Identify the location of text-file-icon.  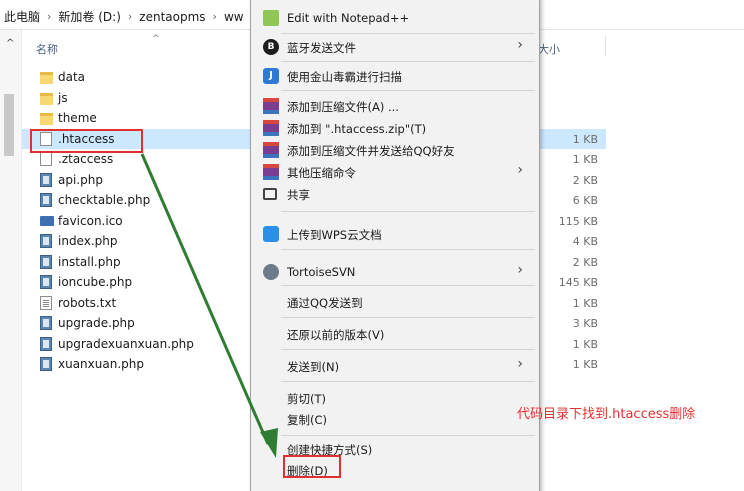
(46, 302).